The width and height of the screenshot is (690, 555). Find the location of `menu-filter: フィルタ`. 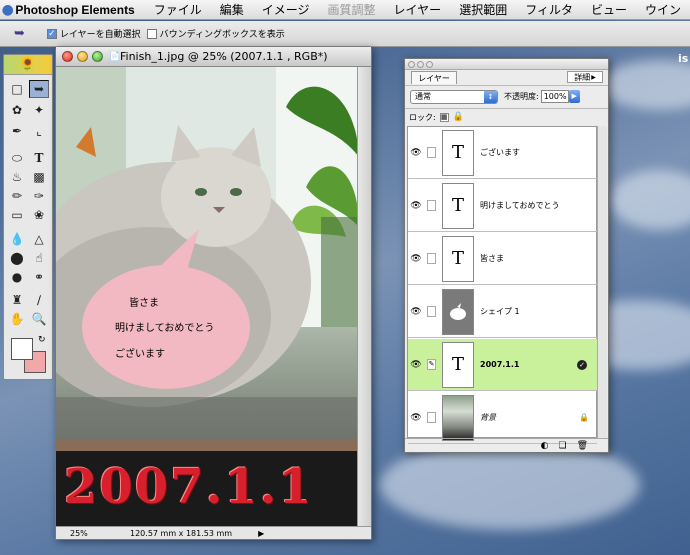

menu-filter: フィルタ is located at coordinates (549, 9).